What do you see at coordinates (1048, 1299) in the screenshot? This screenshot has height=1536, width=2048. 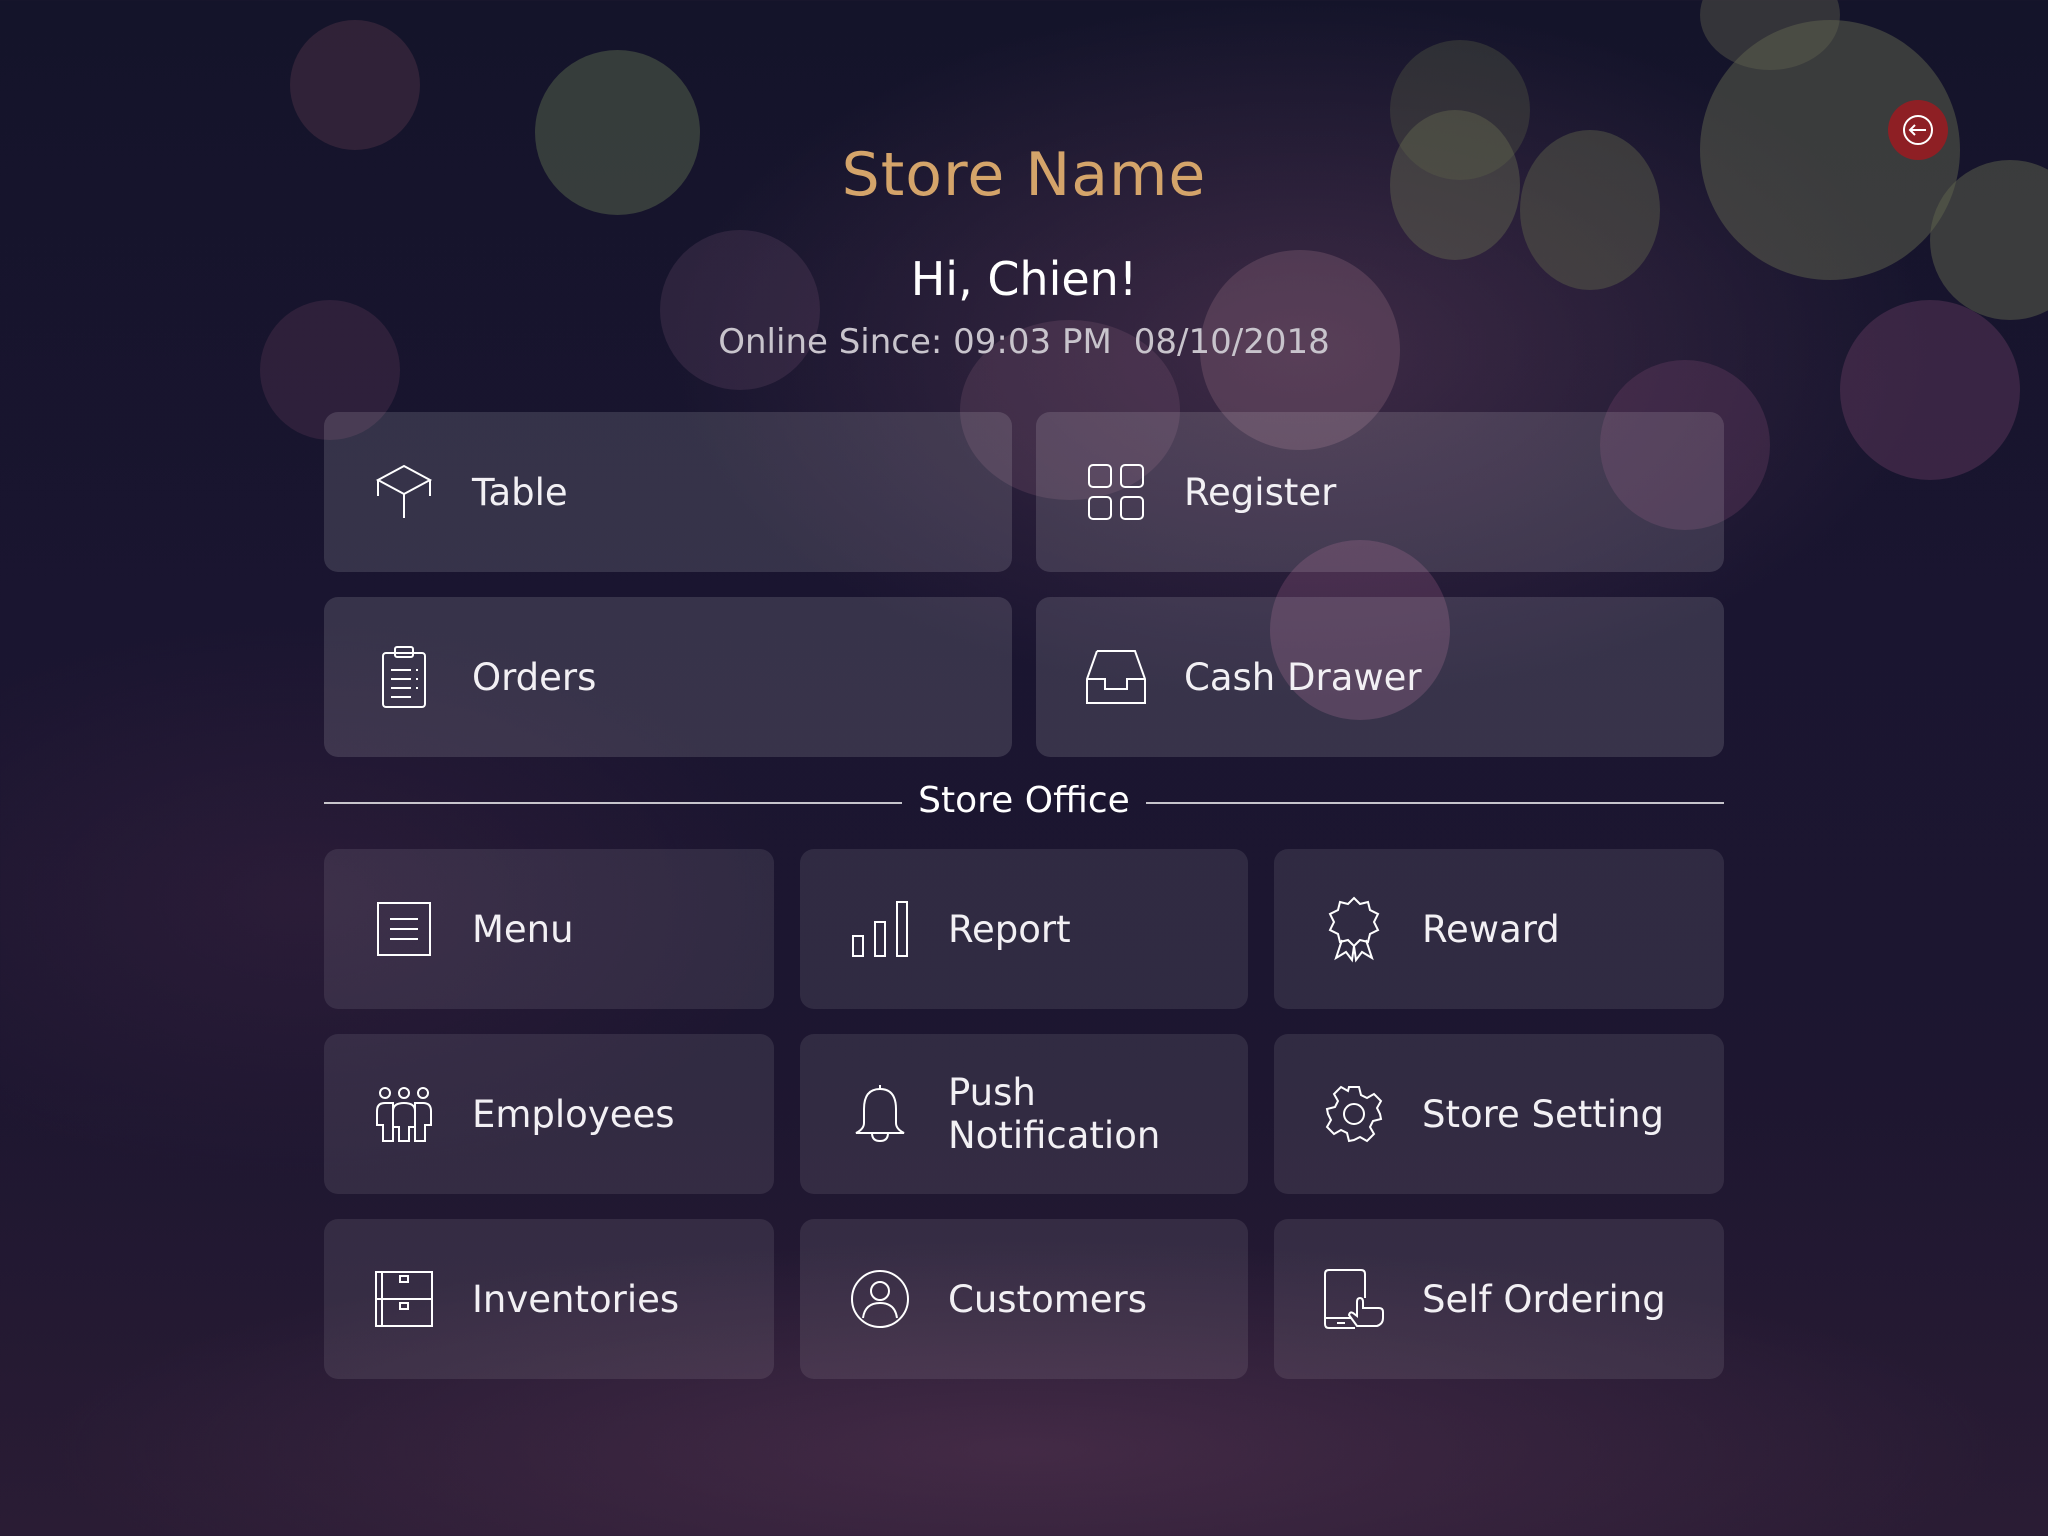 I see `tile-label: Customers` at bounding box center [1048, 1299].